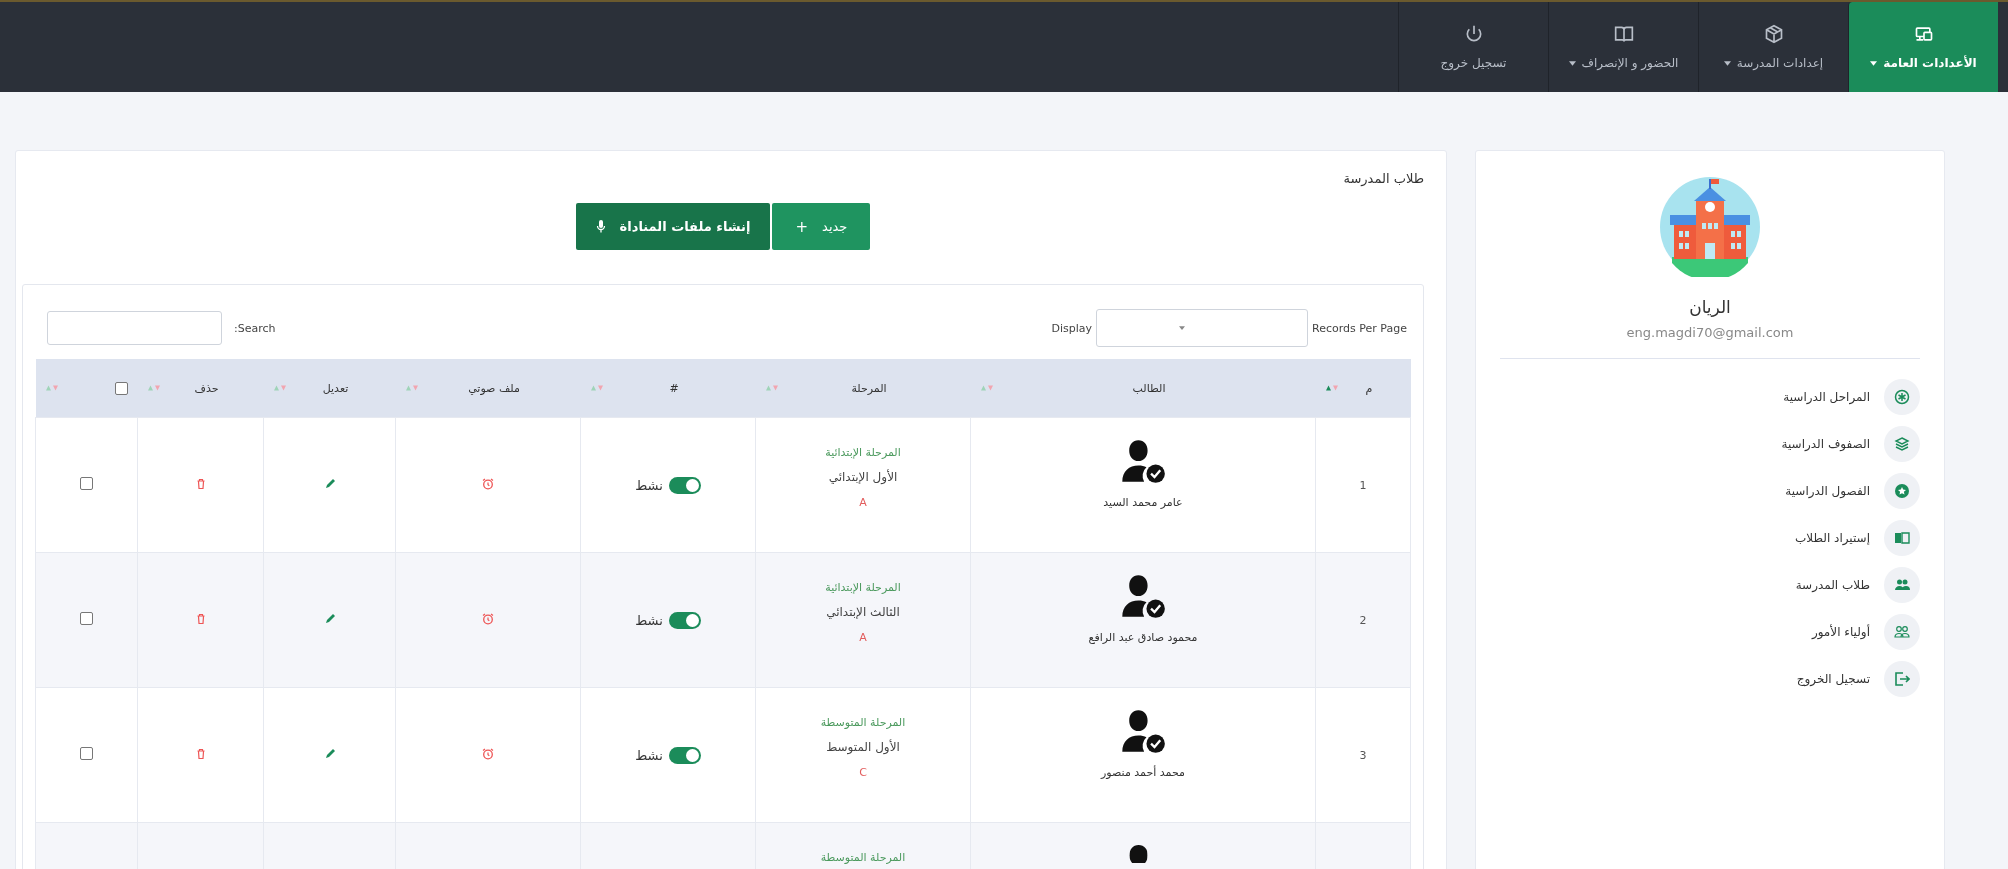 This screenshot has width=2008, height=869. I want to click on page-title: طلاب المدرسة, so click(1383, 178).